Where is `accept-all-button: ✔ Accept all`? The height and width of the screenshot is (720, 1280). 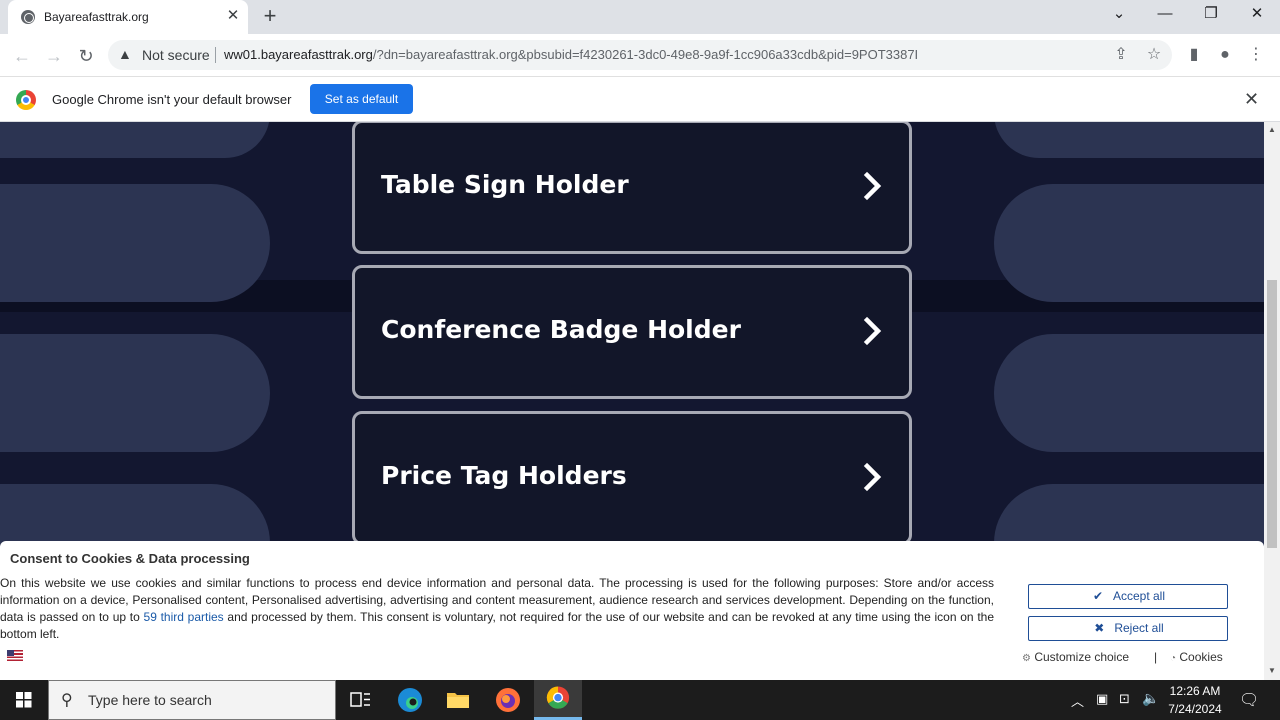 accept-all-button: ✔ Accept all is located at coordinates (1128, 596).